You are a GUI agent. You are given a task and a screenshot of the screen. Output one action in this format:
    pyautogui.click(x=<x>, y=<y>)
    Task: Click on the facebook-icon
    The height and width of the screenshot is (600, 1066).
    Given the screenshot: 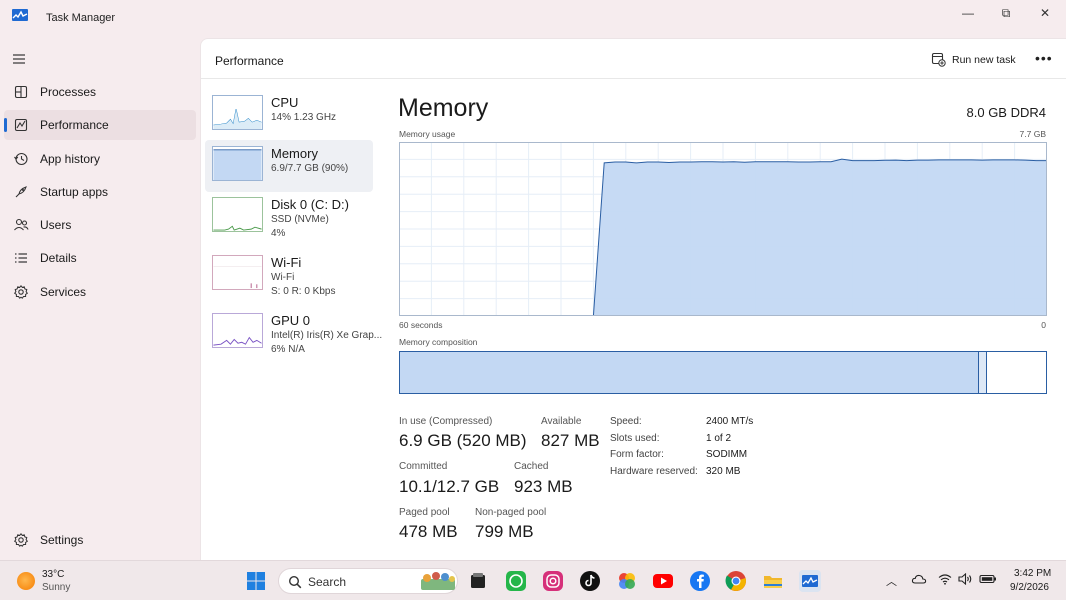 What is the action you would take?
    pyautogui.click(x=700, y=581)
    